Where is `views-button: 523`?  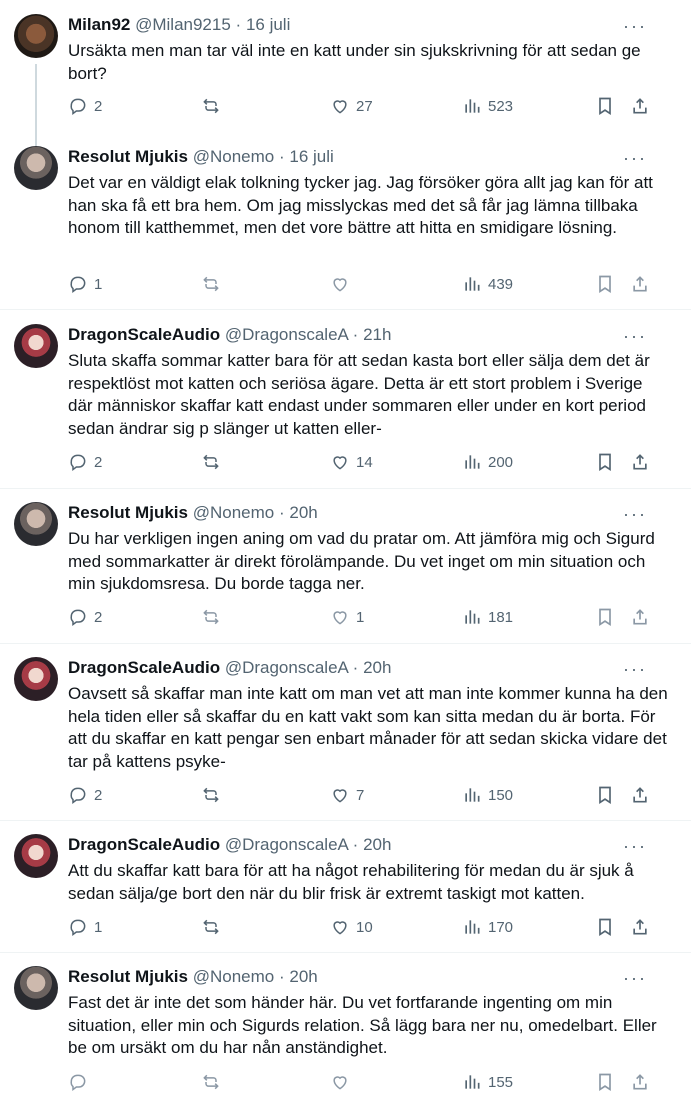 views-button: 523 is located at coordinates (487, 106).